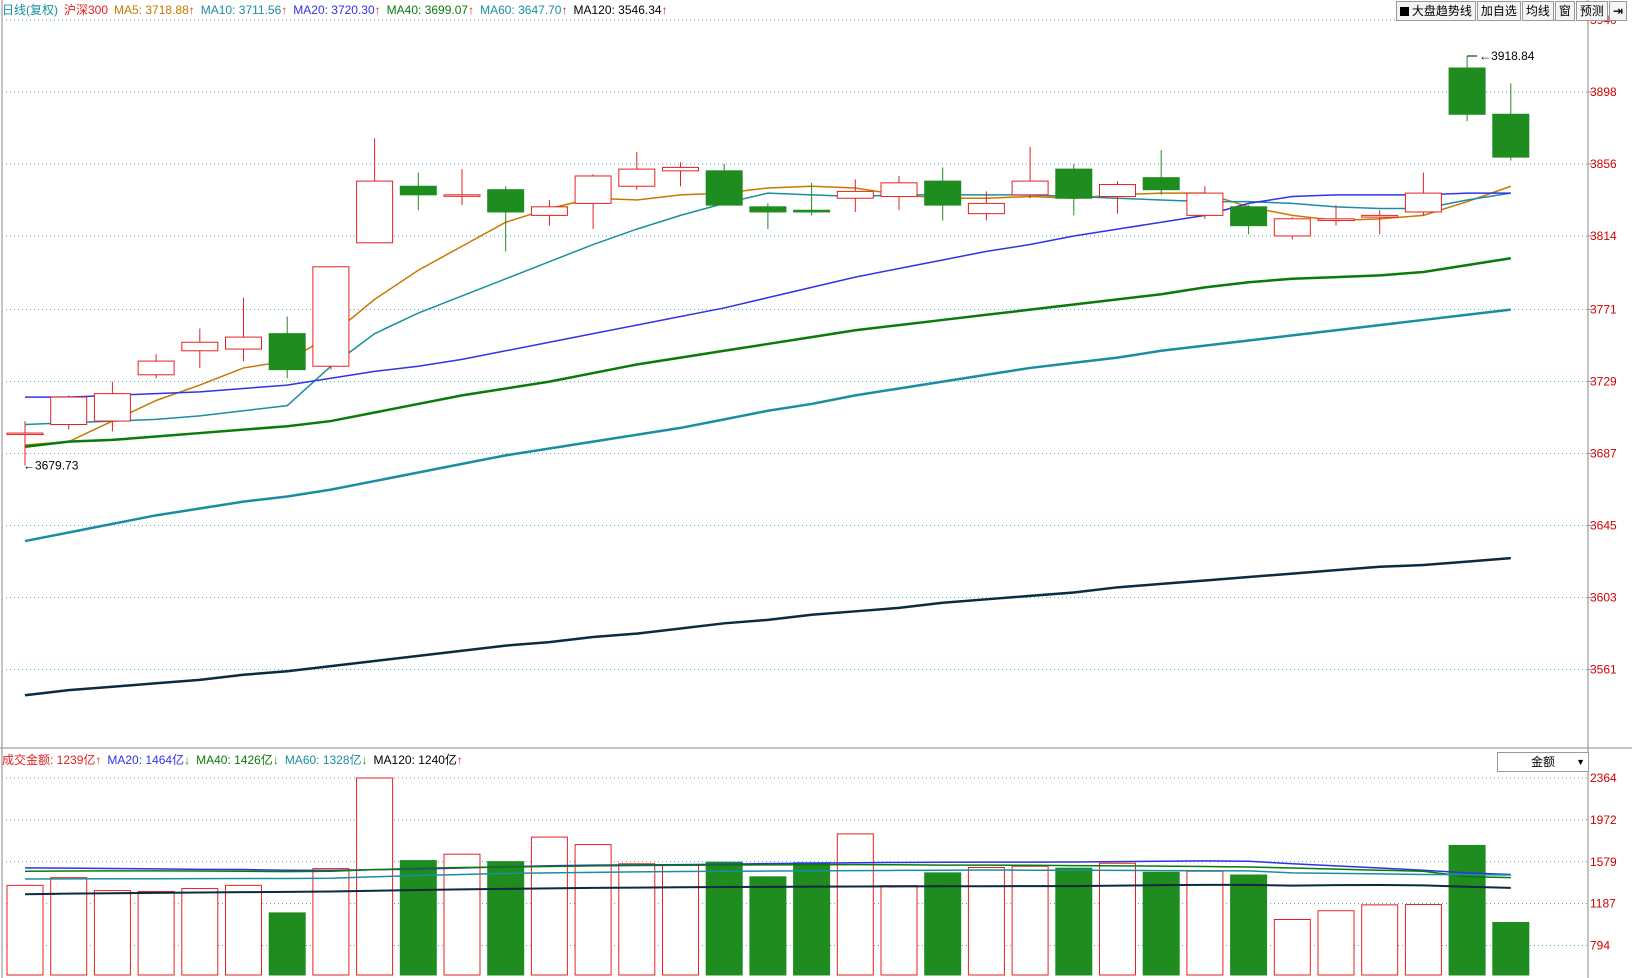  Describe the element at coordinates (49, 760) in the screenshot. I see `volume-legend-item: 成交金额: 1239亿` at that location.